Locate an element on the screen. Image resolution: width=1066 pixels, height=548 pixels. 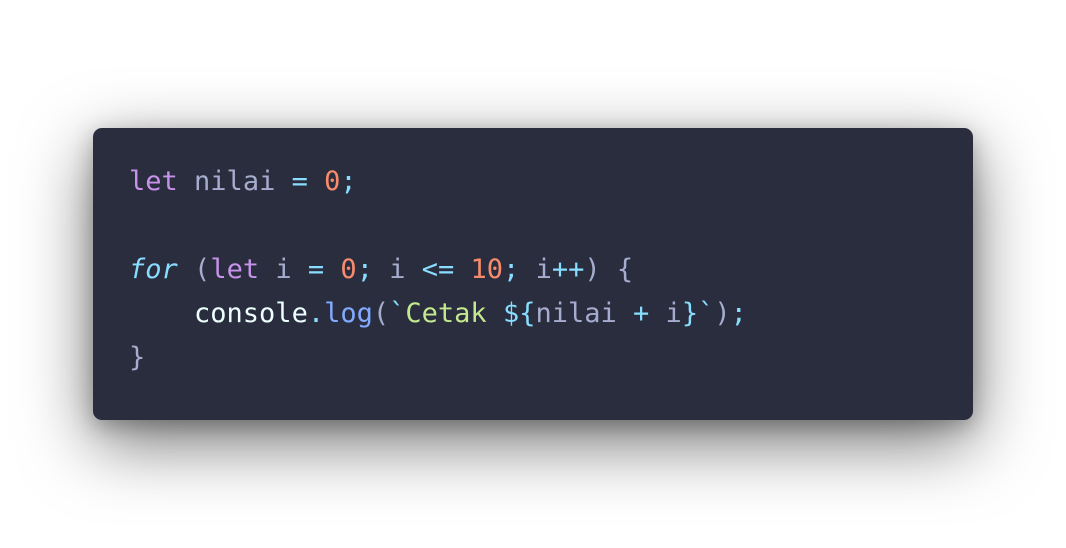
code-token-brace: { is located at coordinates (625, 269).